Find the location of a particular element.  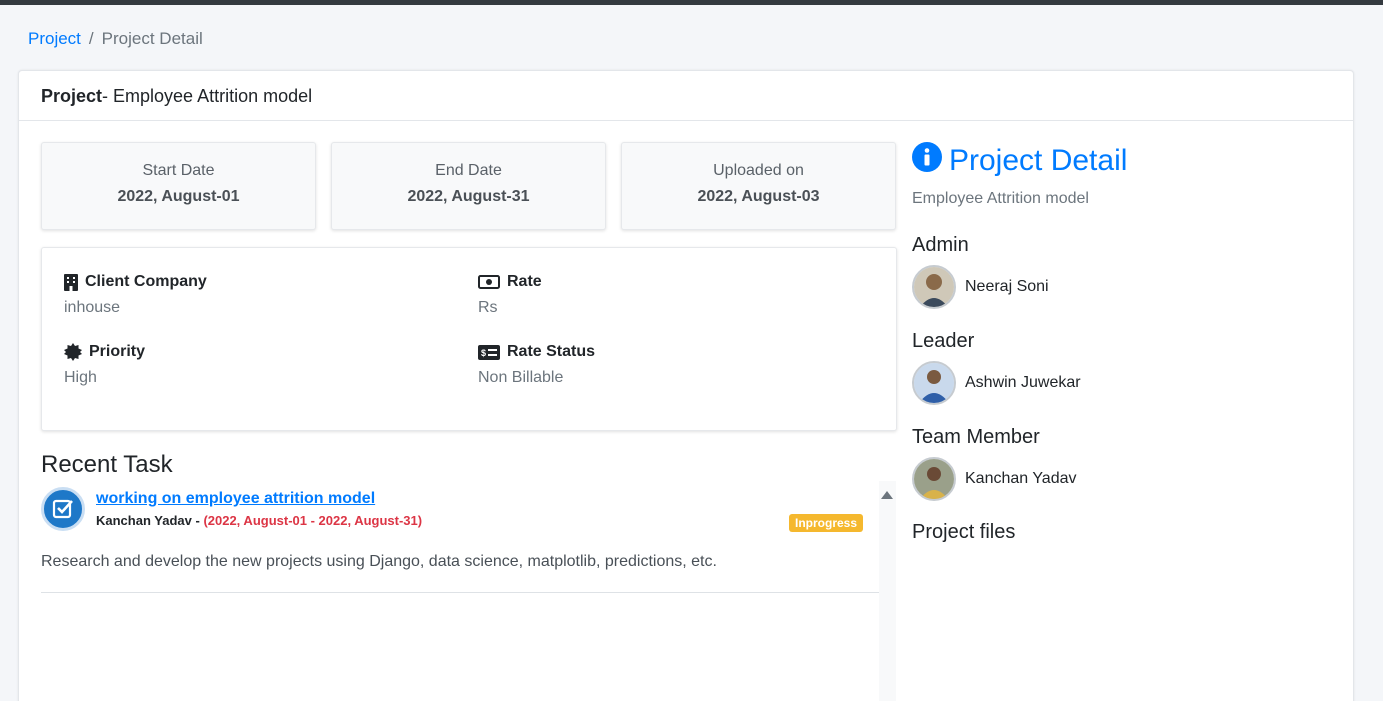

task-list-scrollbar is located at coordinates (887, 591).